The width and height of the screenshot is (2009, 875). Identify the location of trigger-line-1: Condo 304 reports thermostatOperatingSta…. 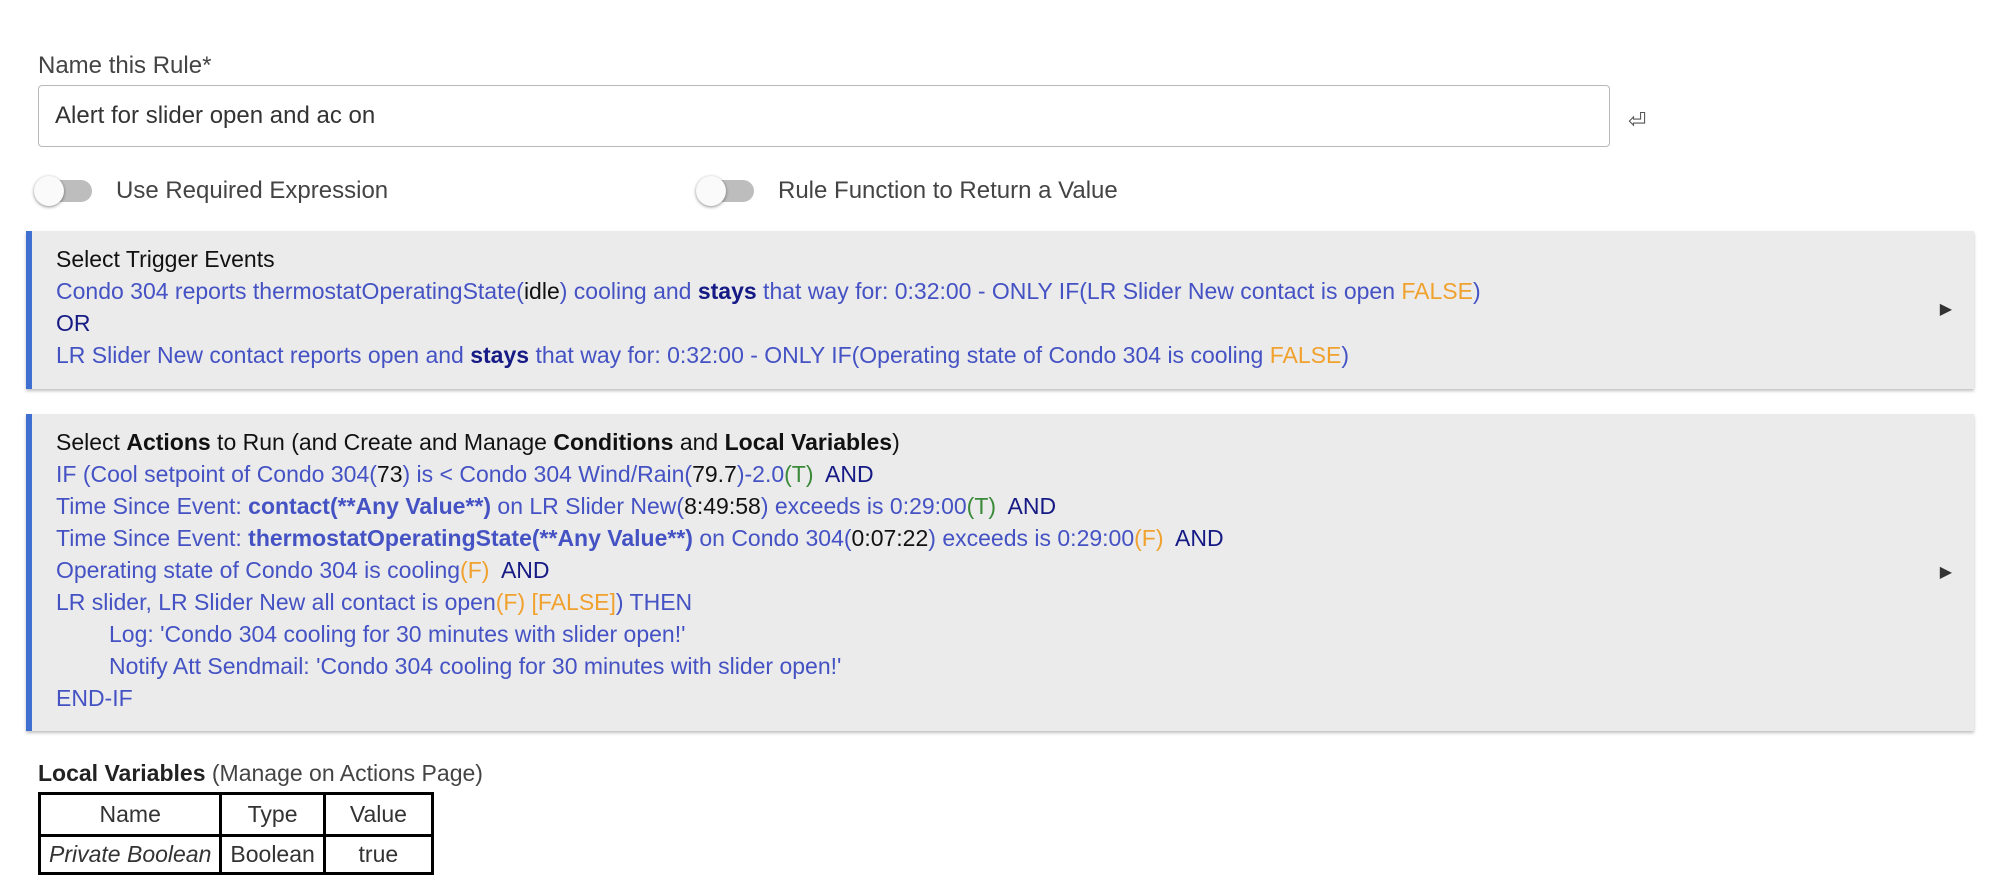
(768, 291).